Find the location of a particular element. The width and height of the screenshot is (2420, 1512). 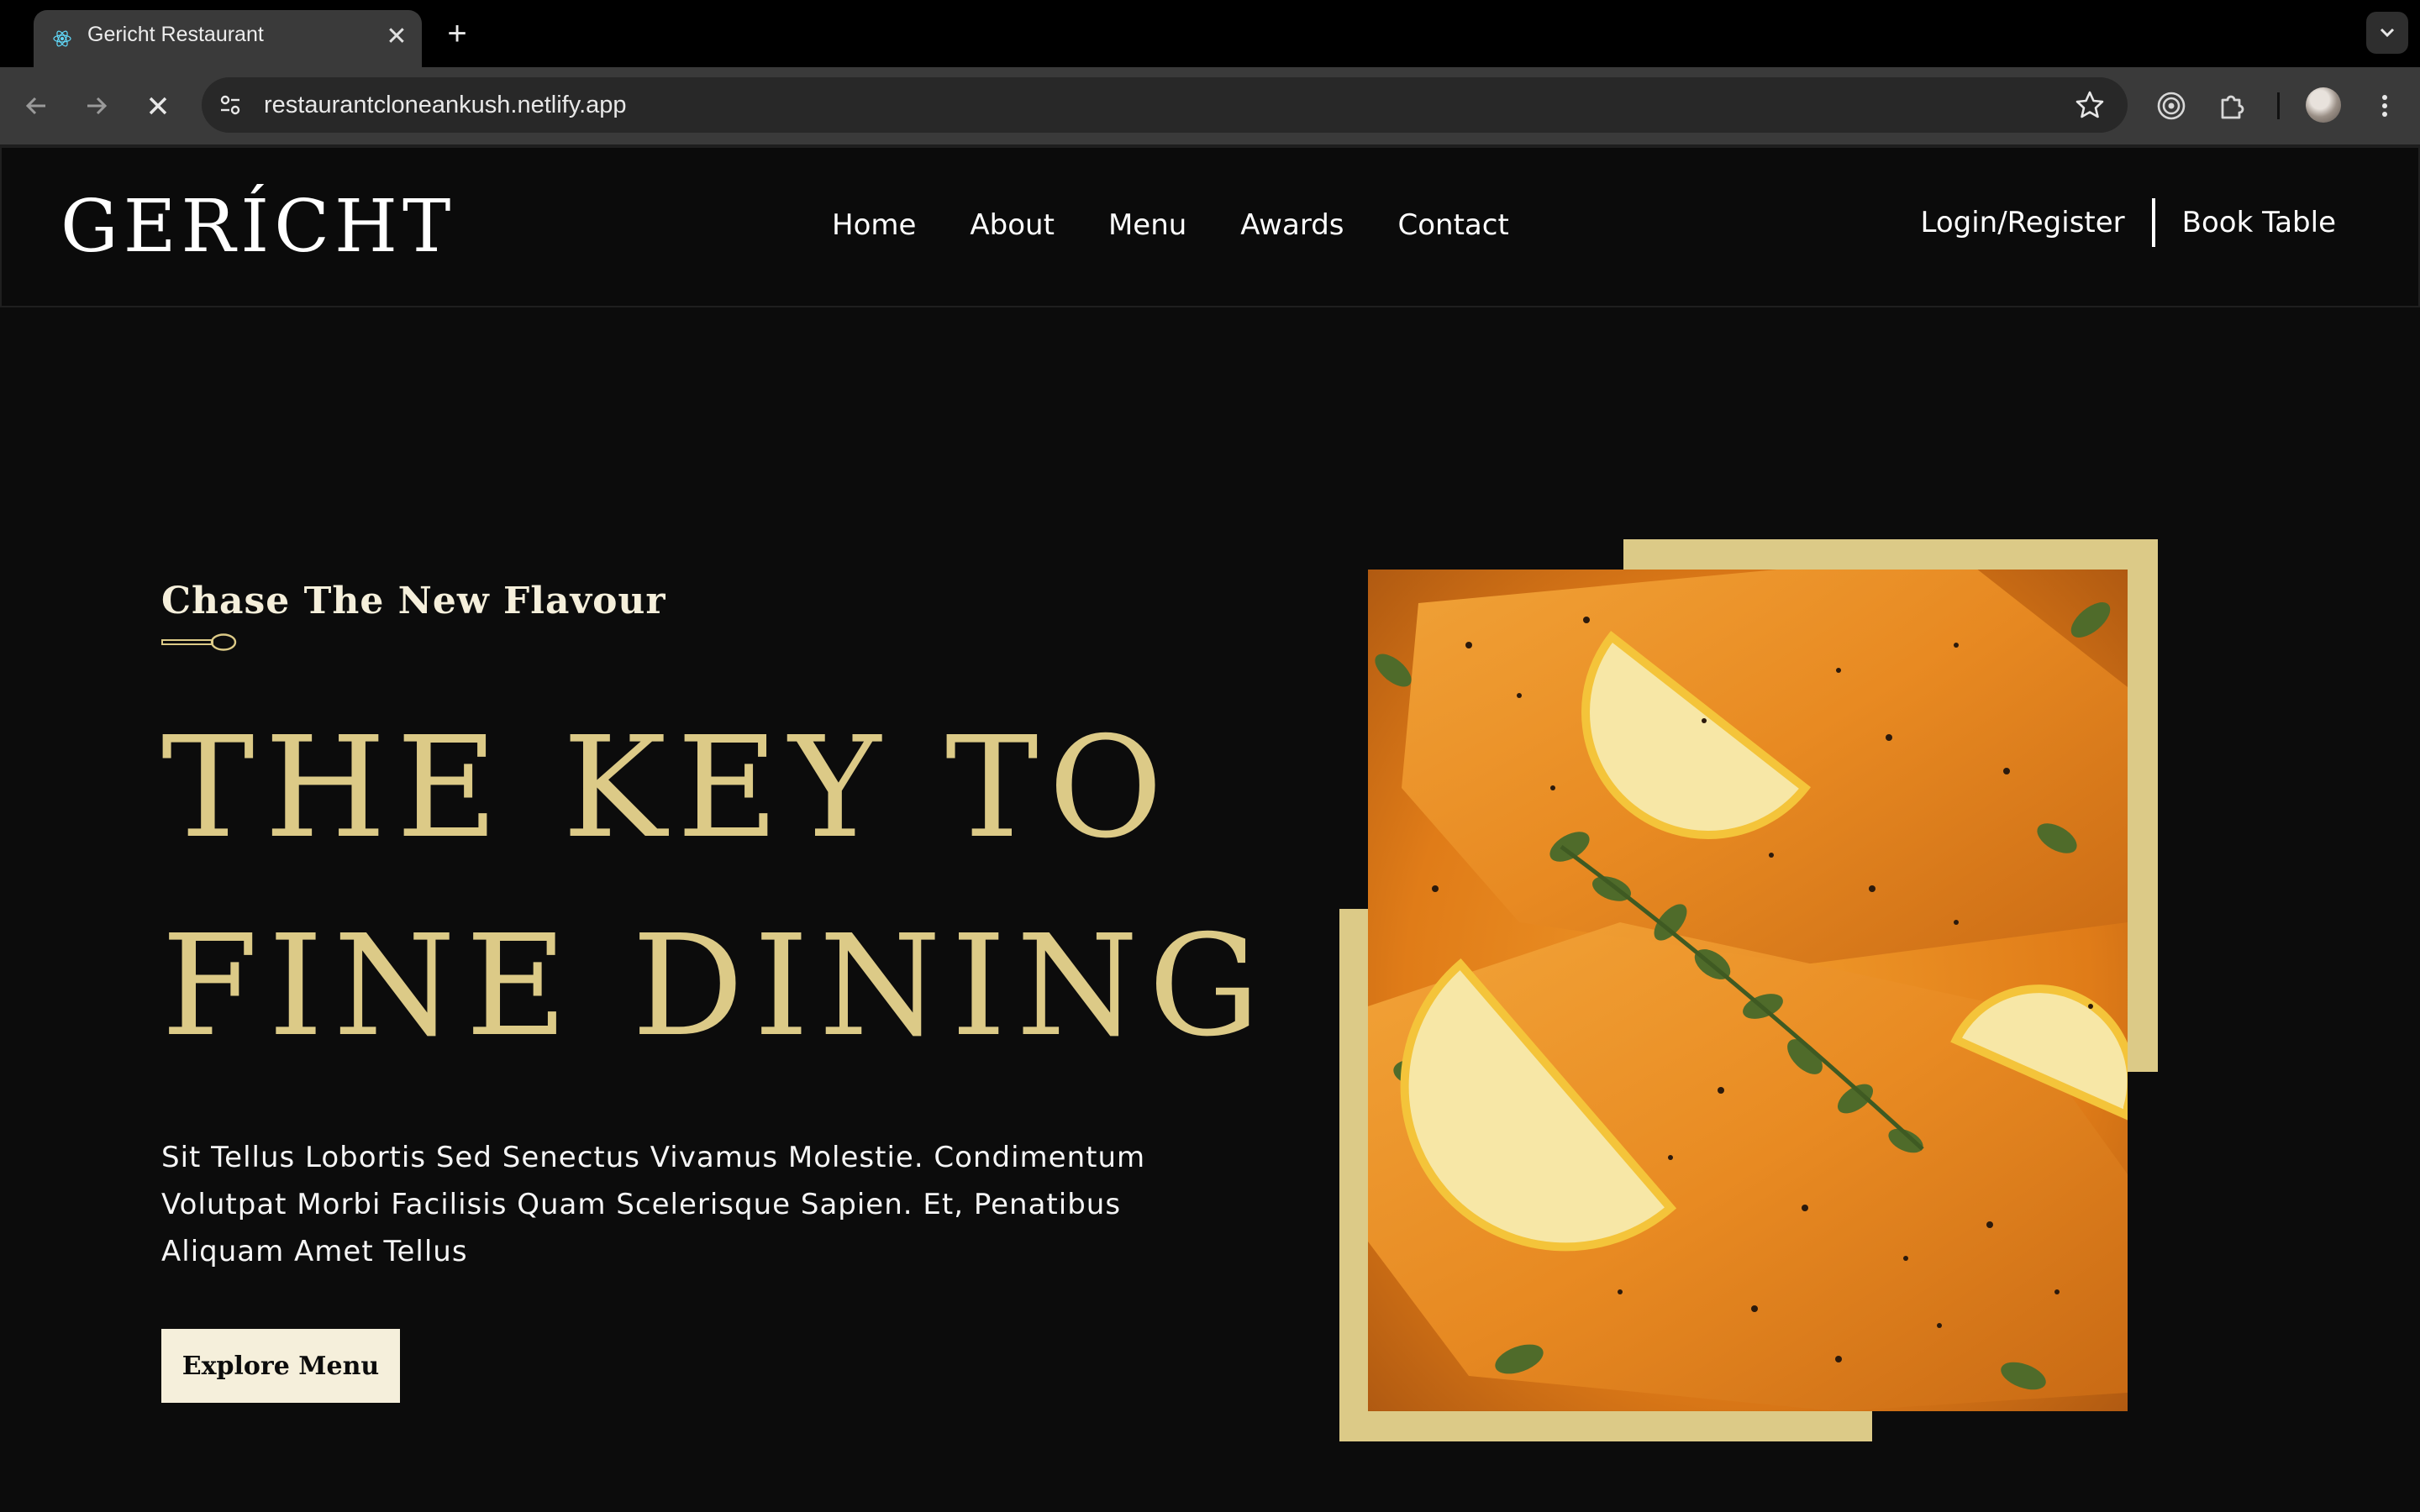

login-register-link: Login/Register is located at coordinates (2022, 222).